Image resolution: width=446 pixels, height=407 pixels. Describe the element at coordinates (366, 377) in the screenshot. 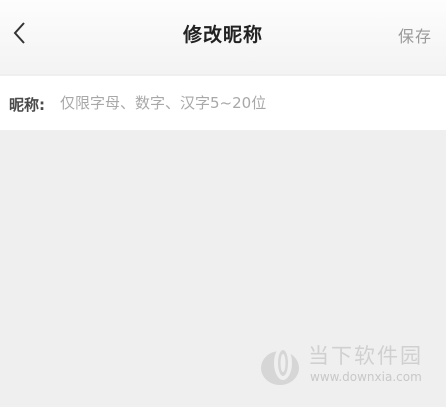

I see `watermark-url: www.downxia.com` at that location.